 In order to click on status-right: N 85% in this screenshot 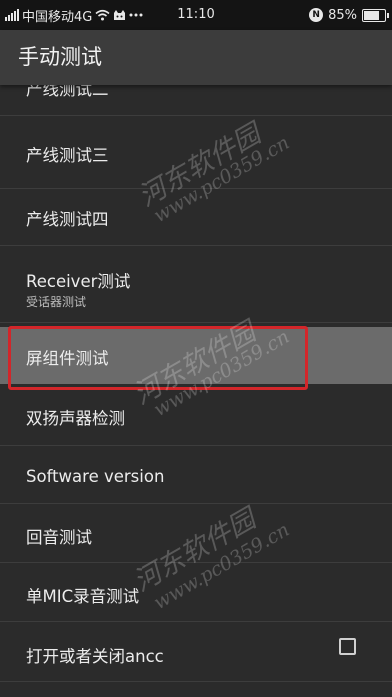, I will do `click(349, 15)`.